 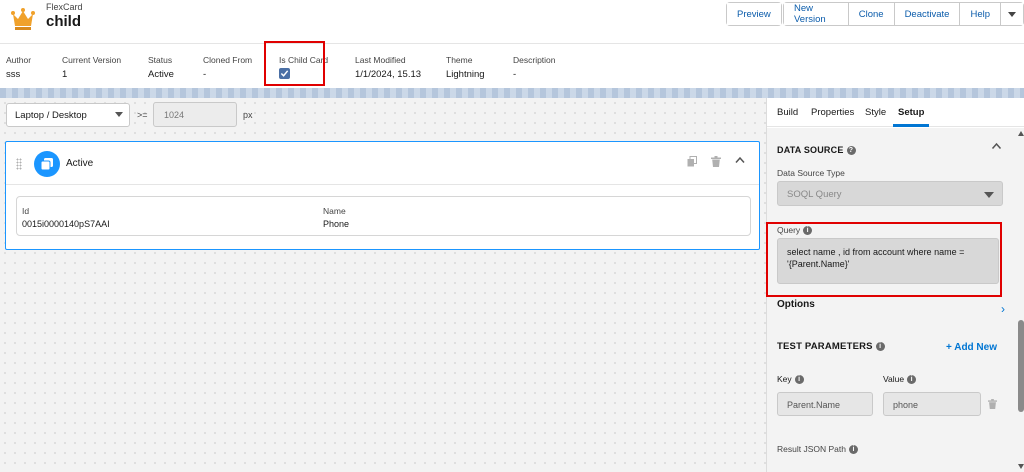 I want to click on help-button: Help, so click(x=980, y=14).